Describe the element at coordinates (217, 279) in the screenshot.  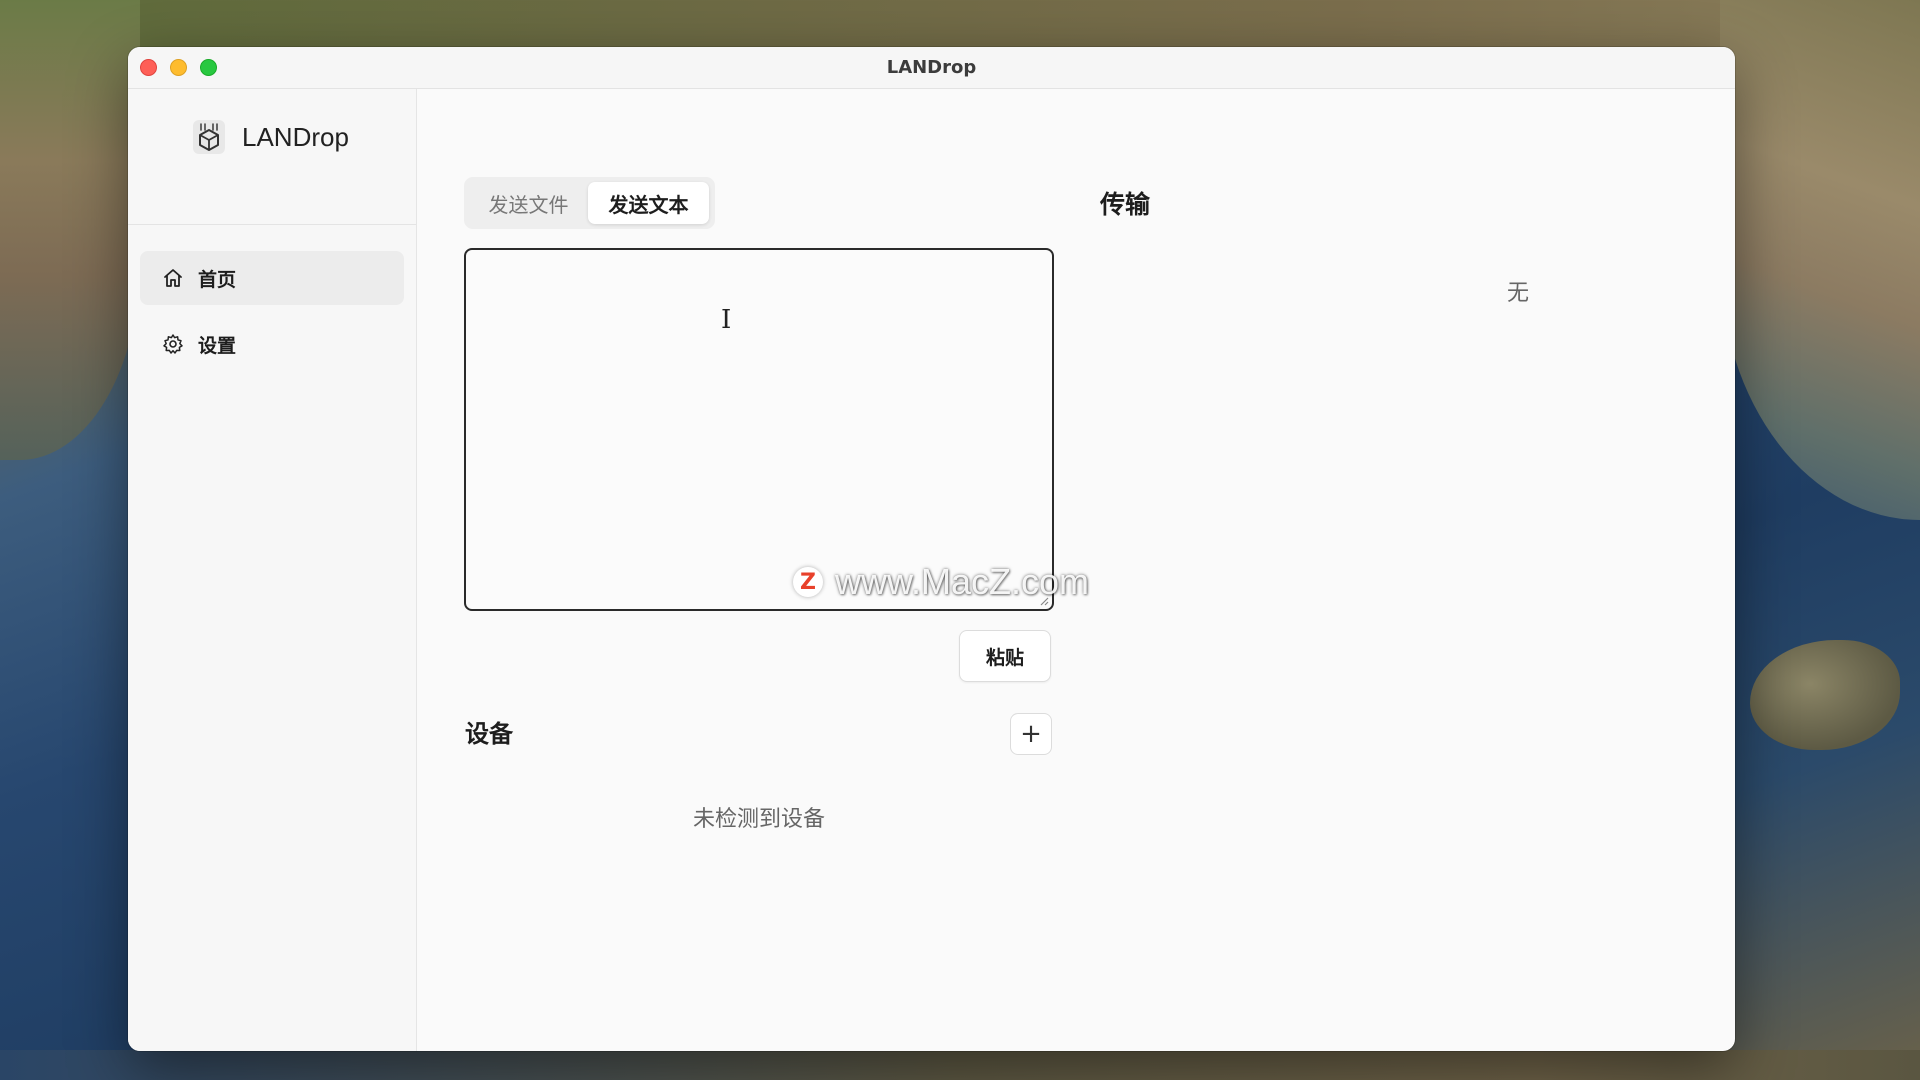
I see `sidebar-item-label: 首页` at that location.